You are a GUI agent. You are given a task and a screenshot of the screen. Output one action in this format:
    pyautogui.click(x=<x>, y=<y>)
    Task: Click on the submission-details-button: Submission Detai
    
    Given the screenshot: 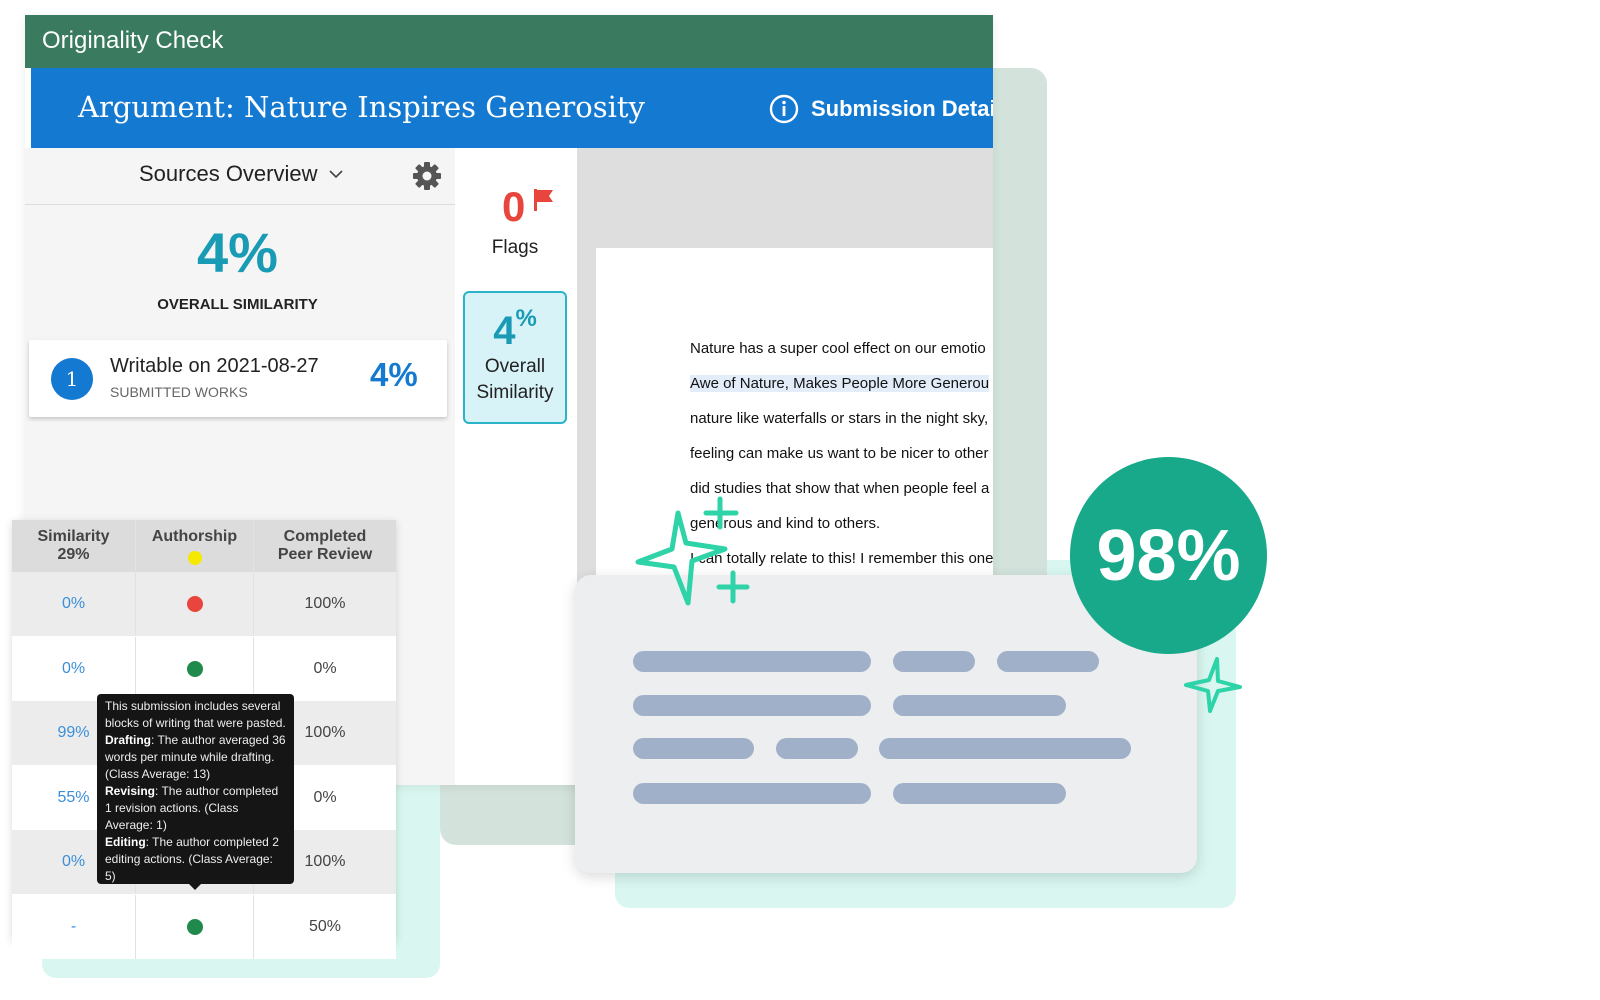 What is the action you would take?
    pyautogui.click(x=881, y=109)
    